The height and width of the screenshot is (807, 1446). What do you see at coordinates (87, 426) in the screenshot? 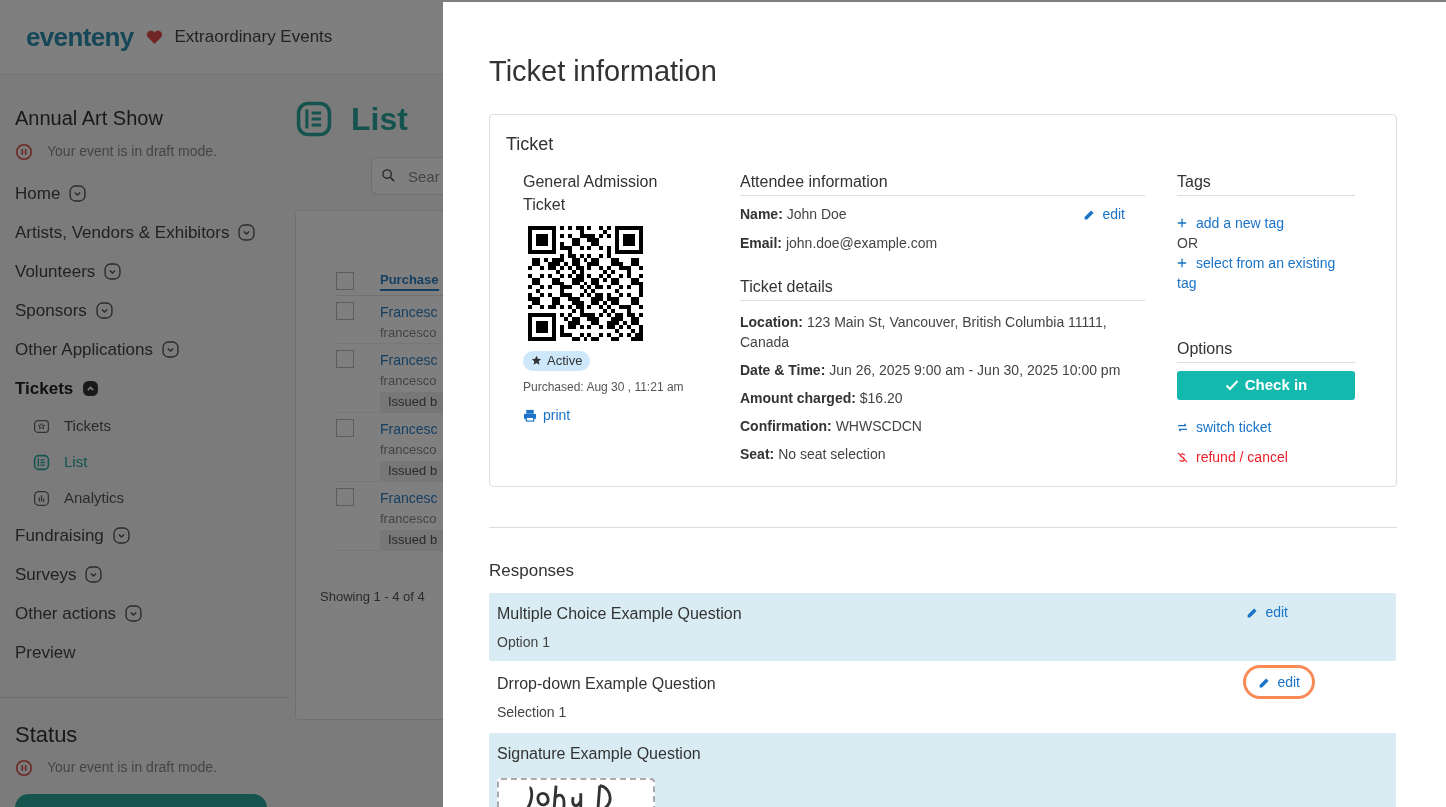
I see `nav-subitem: Tickets` at bounding box center [87, 426].